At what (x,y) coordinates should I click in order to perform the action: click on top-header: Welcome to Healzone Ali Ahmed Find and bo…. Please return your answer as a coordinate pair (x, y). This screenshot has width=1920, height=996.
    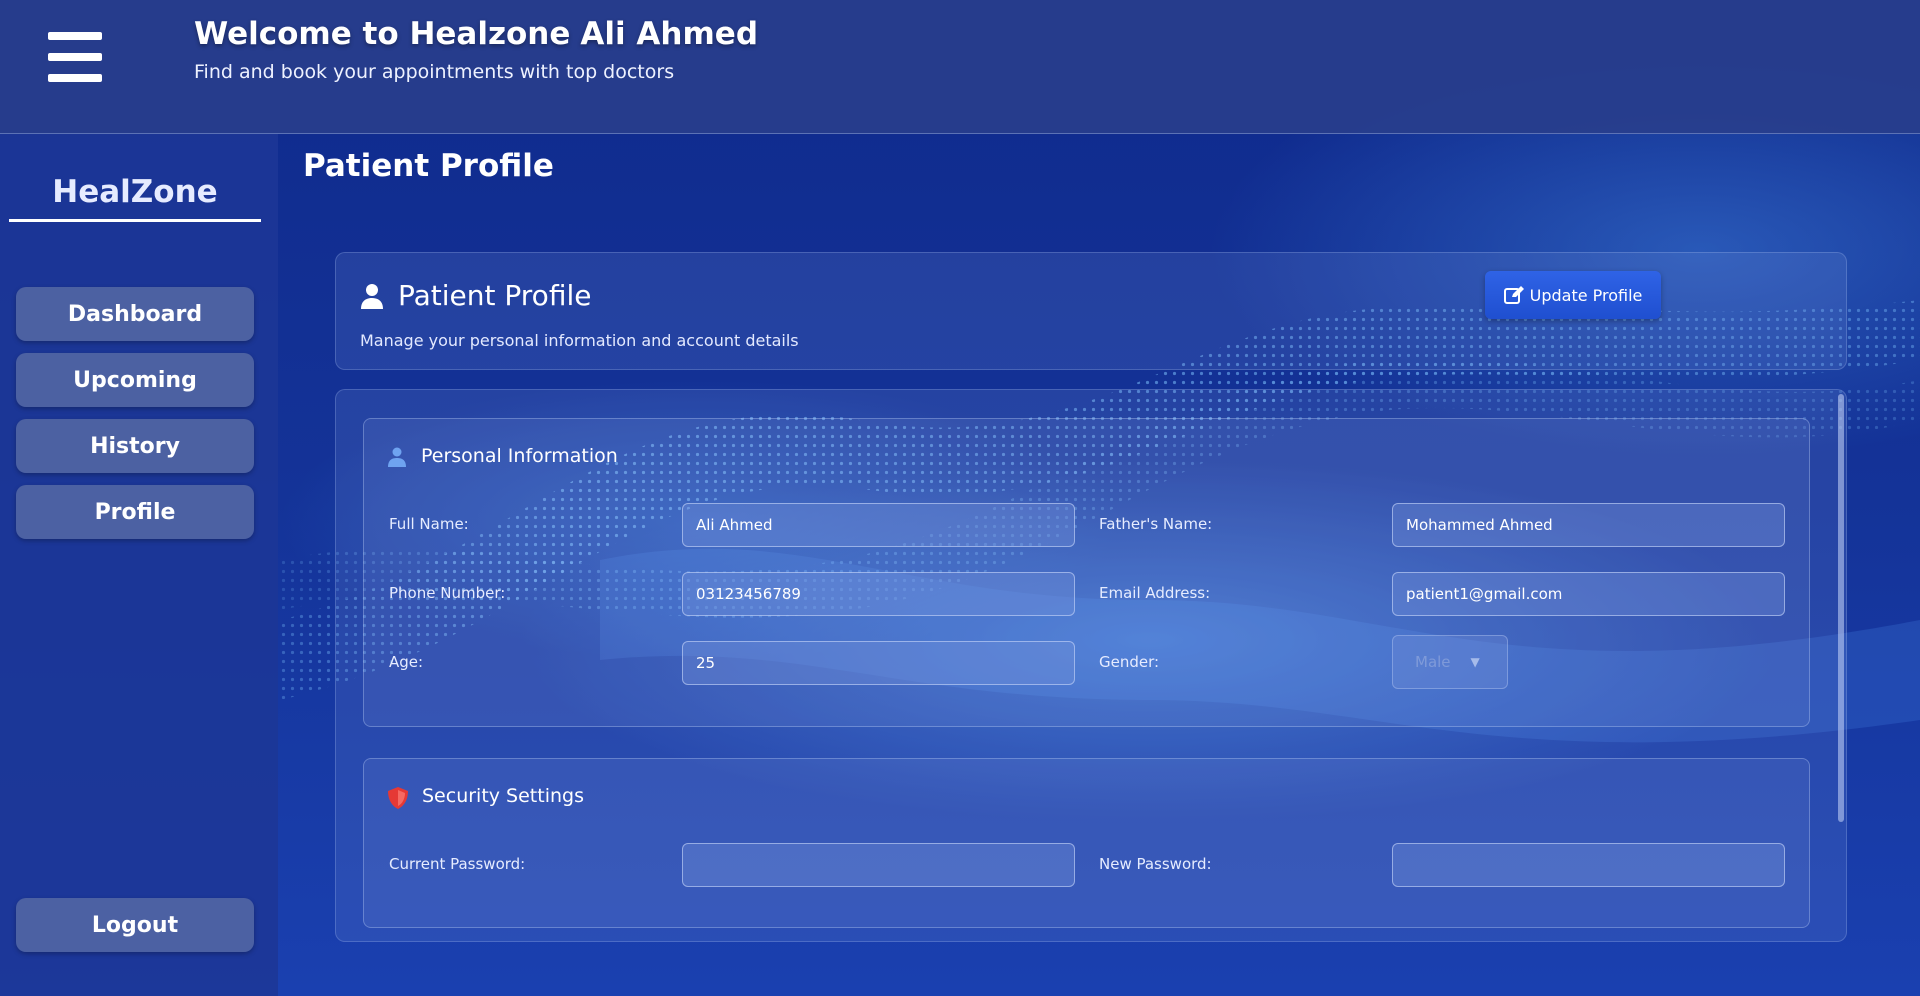
    Looking at the image, I should click on (960, 67).